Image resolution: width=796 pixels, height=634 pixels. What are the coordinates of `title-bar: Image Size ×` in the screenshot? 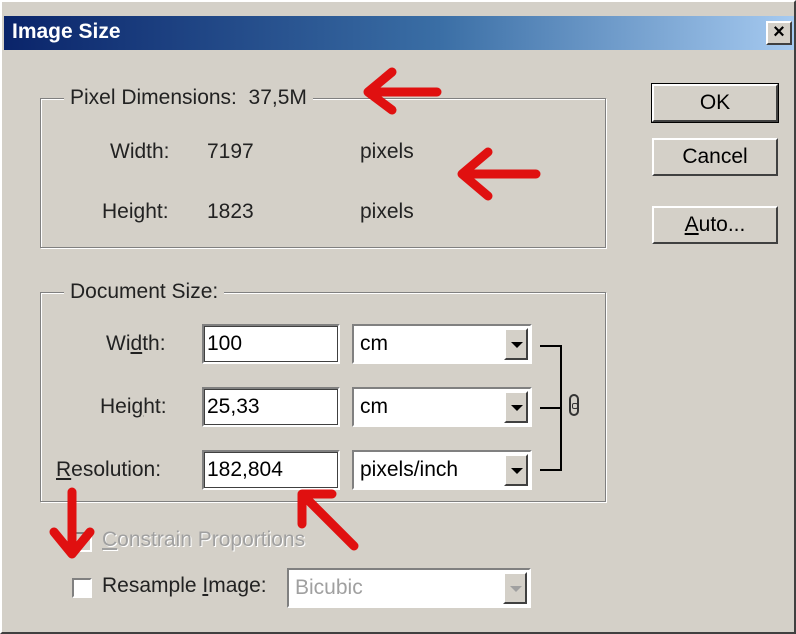 It's located at (399, 33).